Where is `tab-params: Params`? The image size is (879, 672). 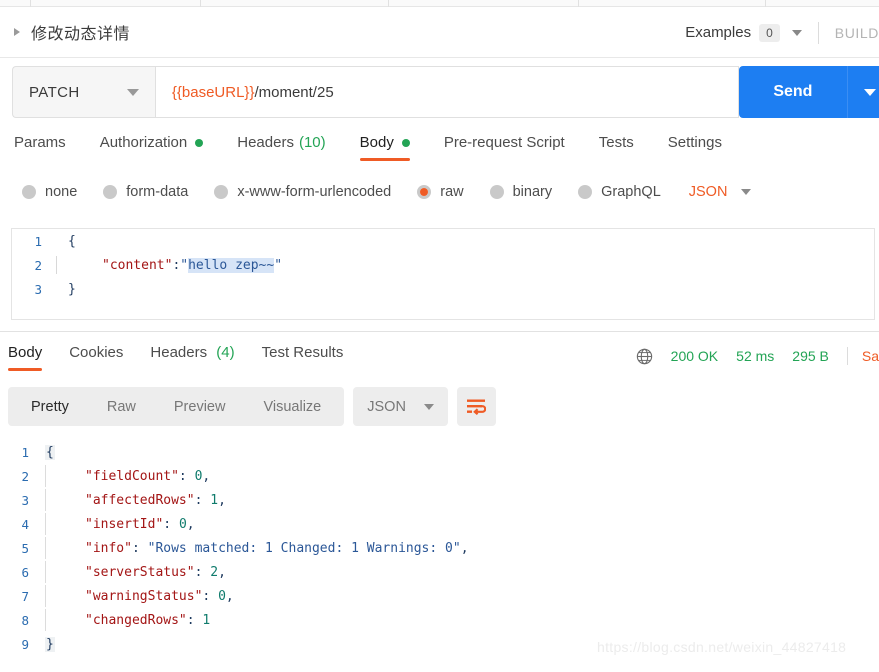 tab-params: Params is located at coordinates (40, 147).